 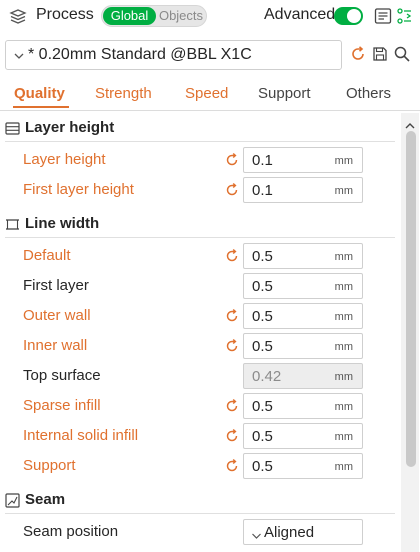 What do you see at coordinates (354, 16) in the screenshot?
I see `toggle-knob` at bounding box center [354, 16].